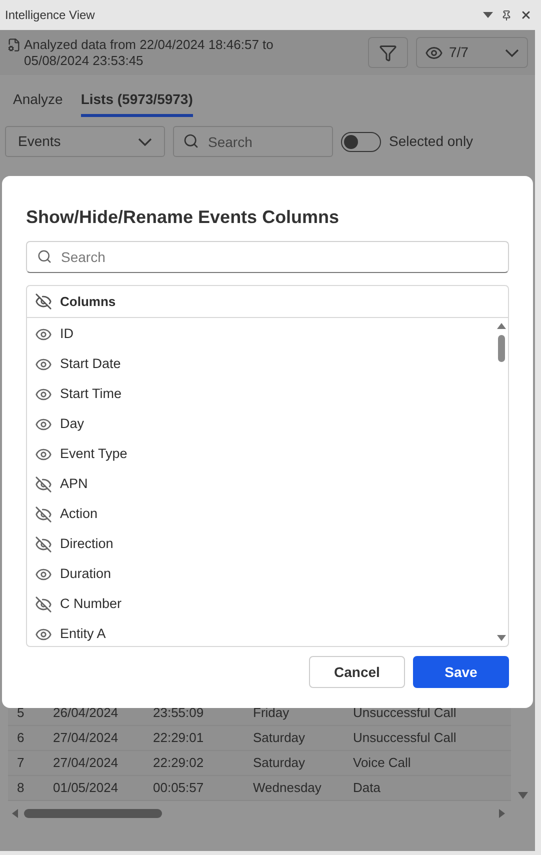  What do you see at coordinates (501, 326) in the screenshot?
I see `scroll-up-icon` at bounding box center [501, 326].